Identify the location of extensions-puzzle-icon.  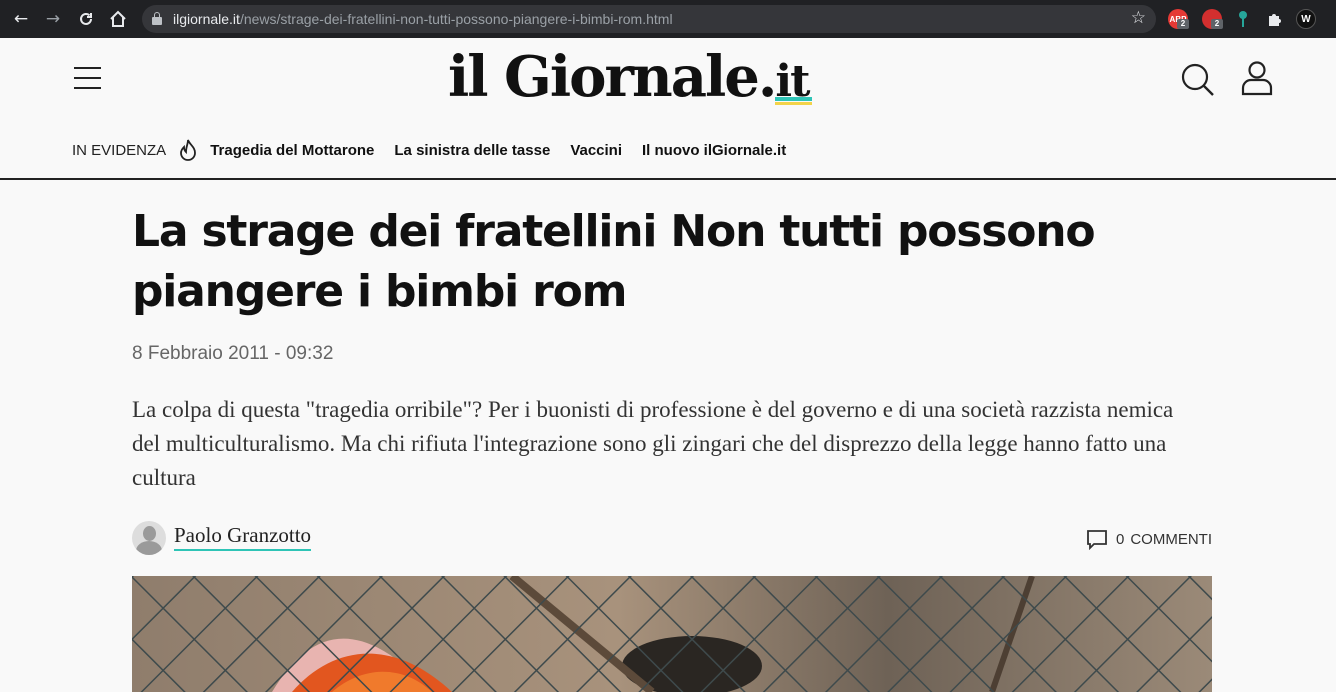
(1274, 19).